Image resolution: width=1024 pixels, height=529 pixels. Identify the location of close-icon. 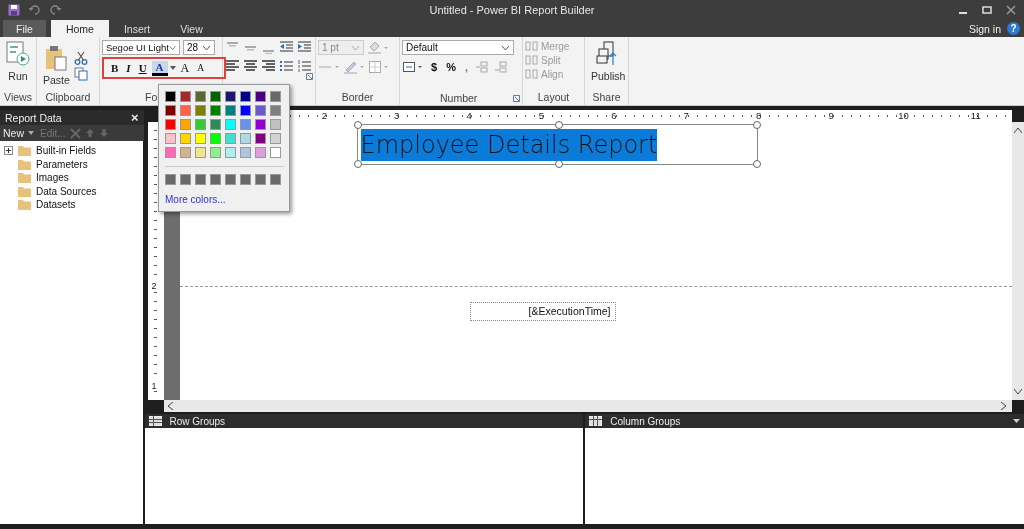
(1011, 10).